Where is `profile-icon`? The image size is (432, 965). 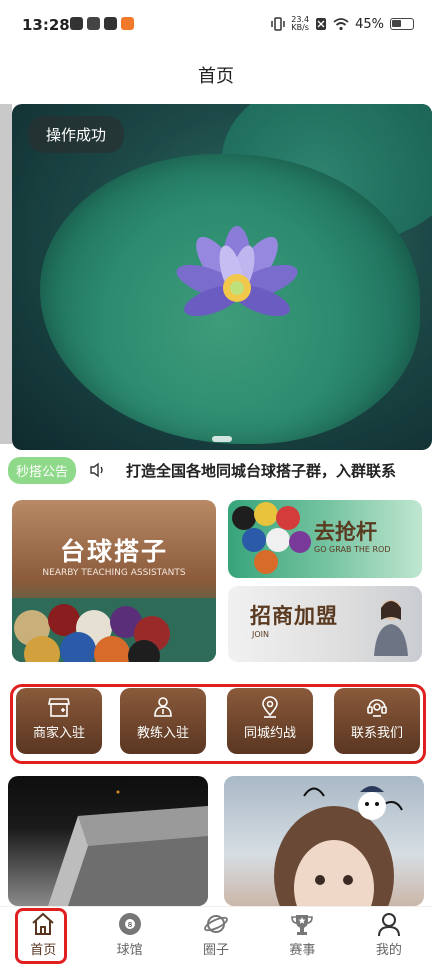
profile-icon is located at coordinates (388, 925).